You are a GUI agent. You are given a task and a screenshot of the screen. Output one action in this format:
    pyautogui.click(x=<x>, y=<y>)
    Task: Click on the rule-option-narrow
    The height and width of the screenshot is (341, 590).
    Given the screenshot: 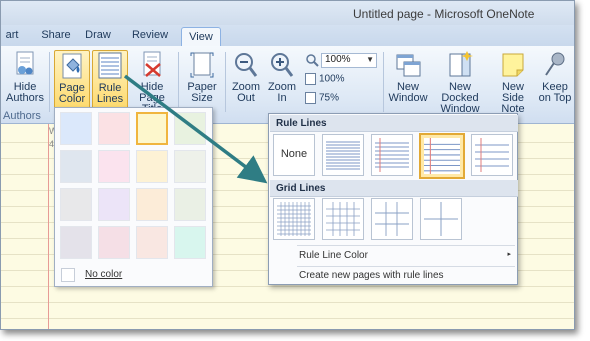 What is the action you would take?
    pyautogui.click(x=343, y=155)
    